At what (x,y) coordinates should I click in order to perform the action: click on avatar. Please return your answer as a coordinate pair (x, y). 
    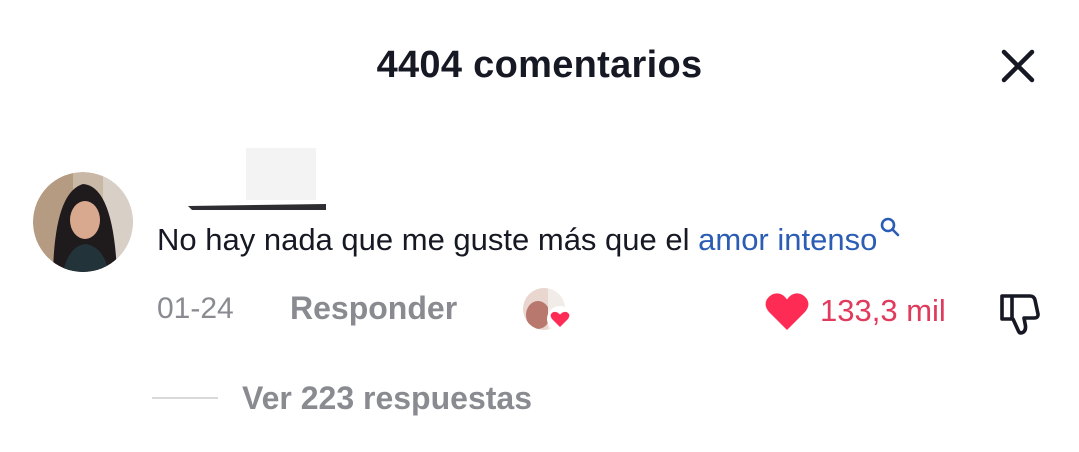
    Looking at the image, I should click on (83, 222).